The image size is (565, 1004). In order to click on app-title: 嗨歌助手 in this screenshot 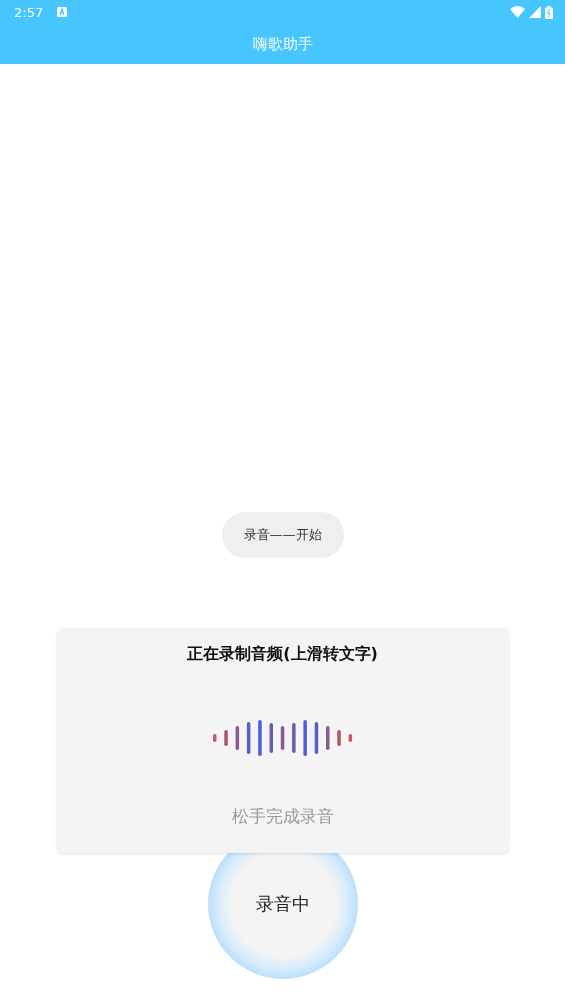, I will do `click(282, 44)`.